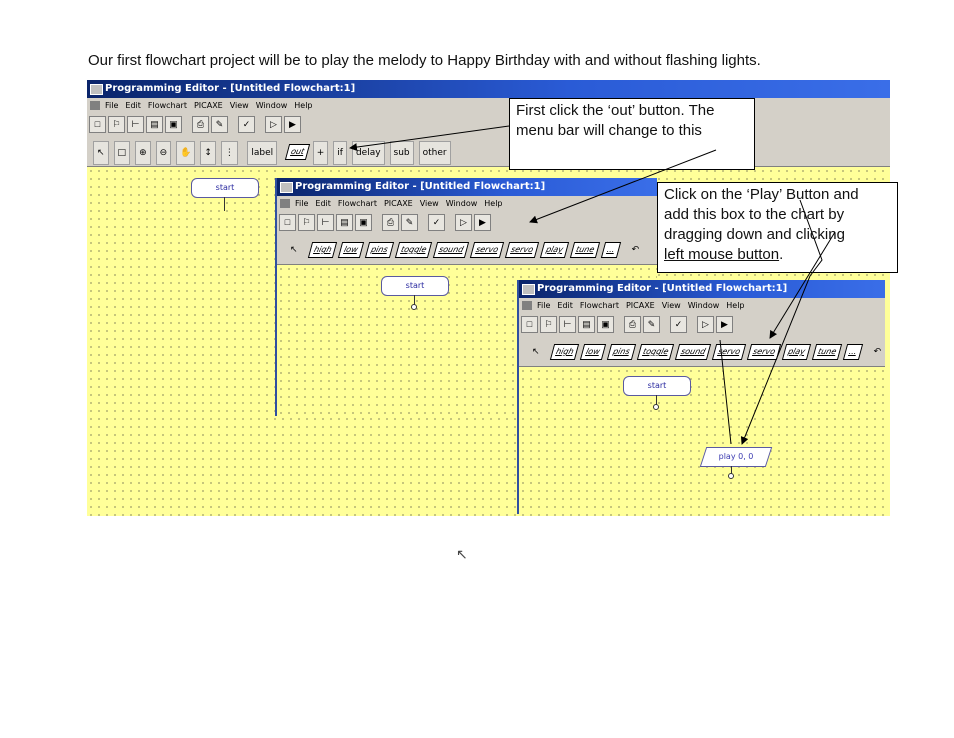 The image size is (954, 738). What do you see at coordinates (122, 153) in the screenshot?
I see `select-area-tool-icon: □` at bounding box center [122, 153].